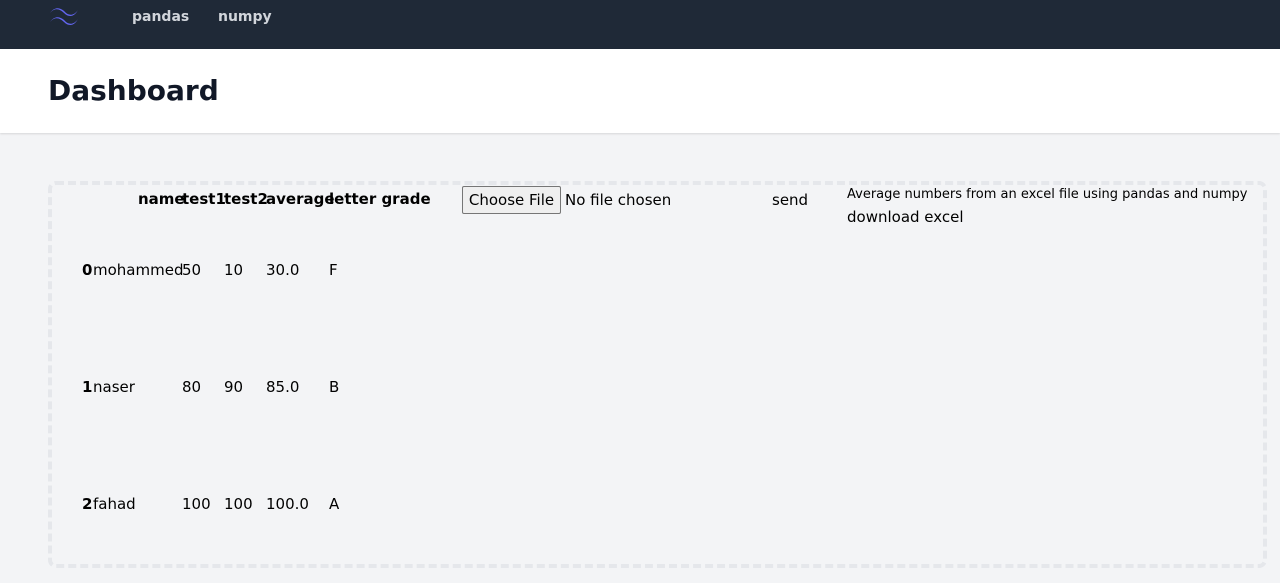 The width and height of the screenshot is (1280, 583). I want to click on column-header-test1: test1, so click(204, 199).